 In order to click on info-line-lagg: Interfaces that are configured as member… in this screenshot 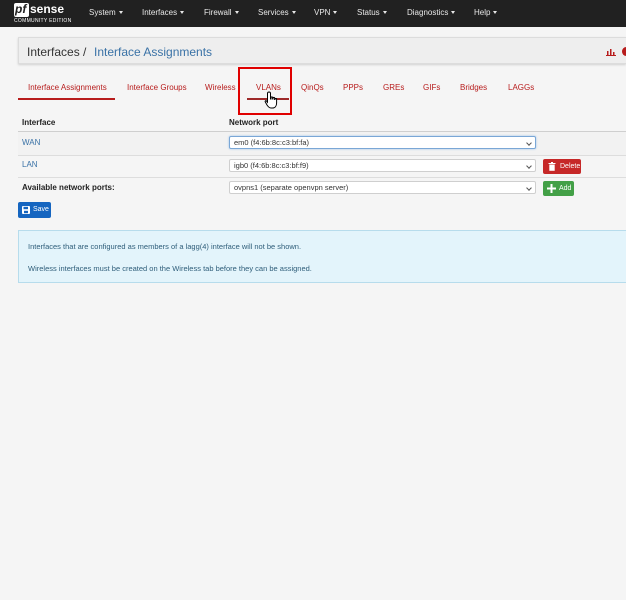, I will do `click(165, 246)`.